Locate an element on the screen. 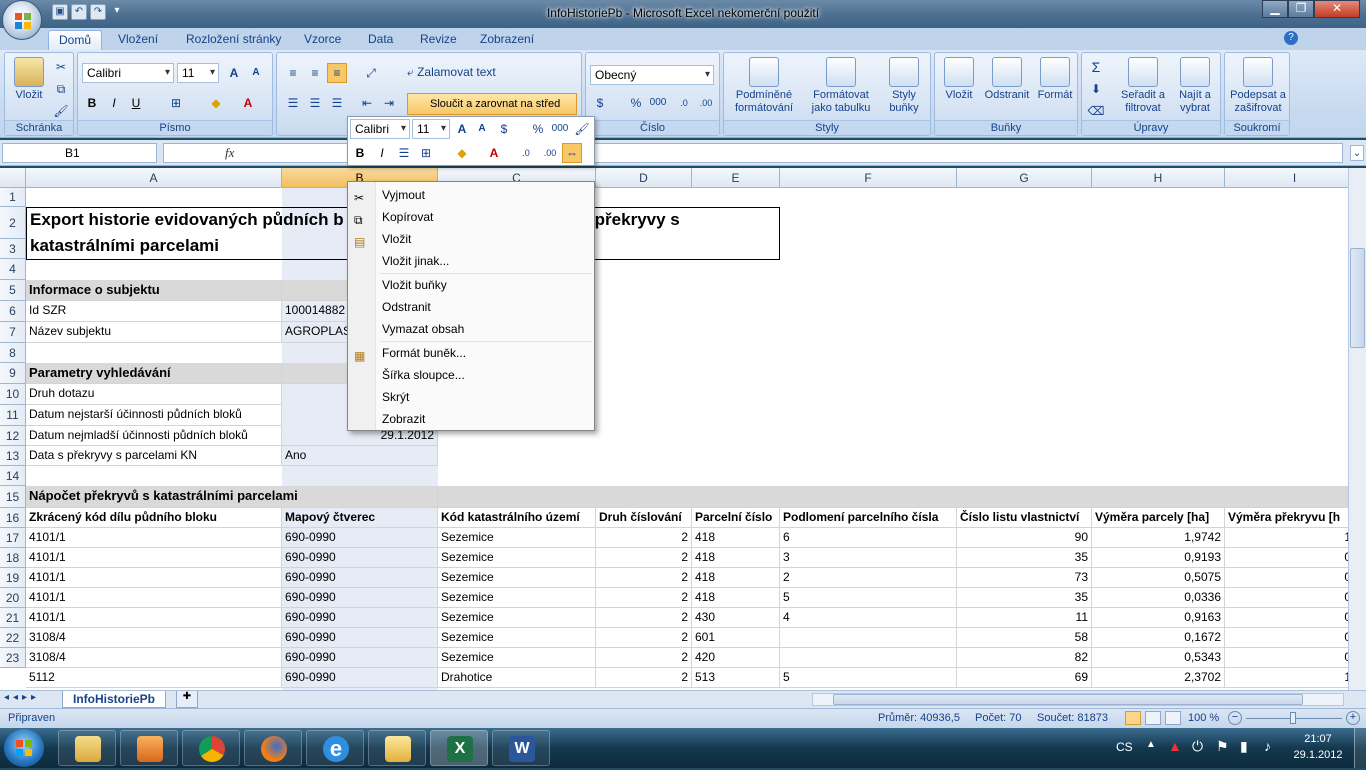 Image resolution: width=1366 pixels, height=770 pixels. table-cell: 4 is located at coordinates (868, 618).